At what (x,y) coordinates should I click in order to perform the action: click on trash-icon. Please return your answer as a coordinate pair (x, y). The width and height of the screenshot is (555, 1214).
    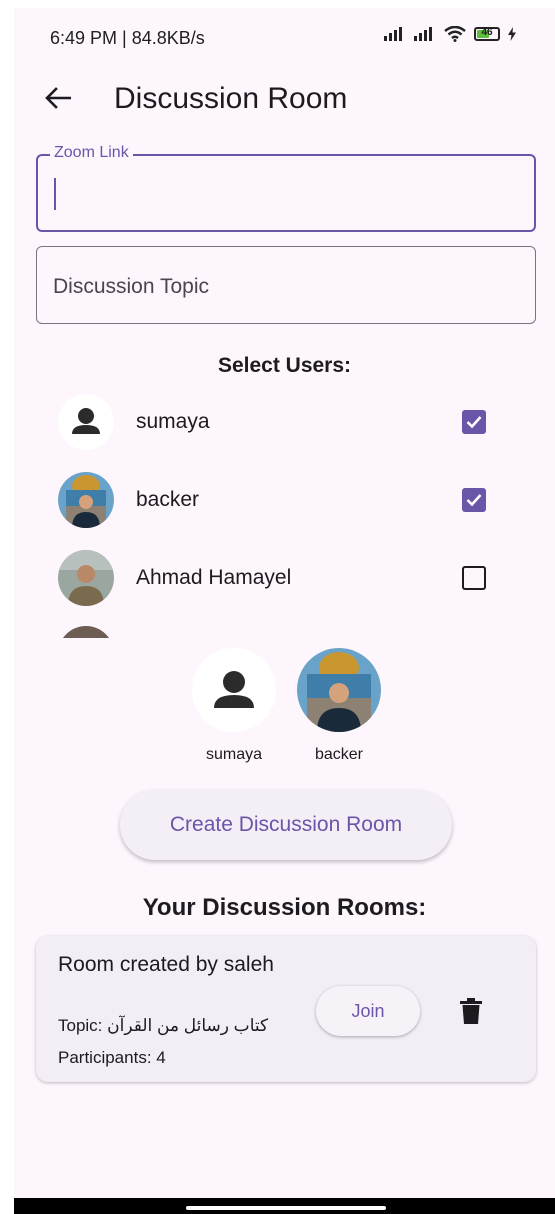
    Looking at the image, I should click on (471, 1011).